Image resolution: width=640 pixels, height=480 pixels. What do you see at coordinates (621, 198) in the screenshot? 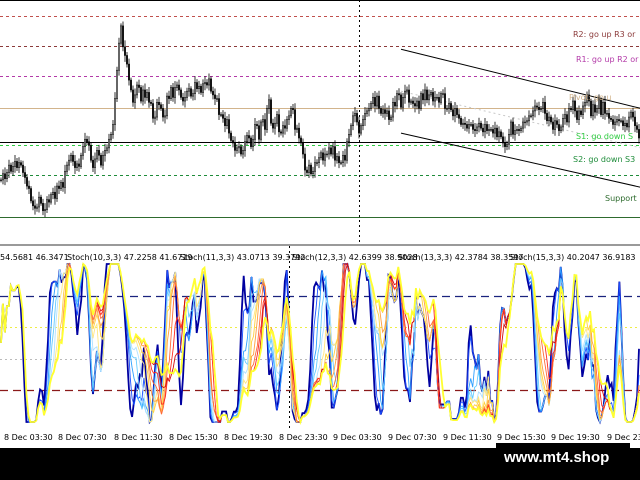
I see `support-level-label: Support` at bounding box center [621, 198].